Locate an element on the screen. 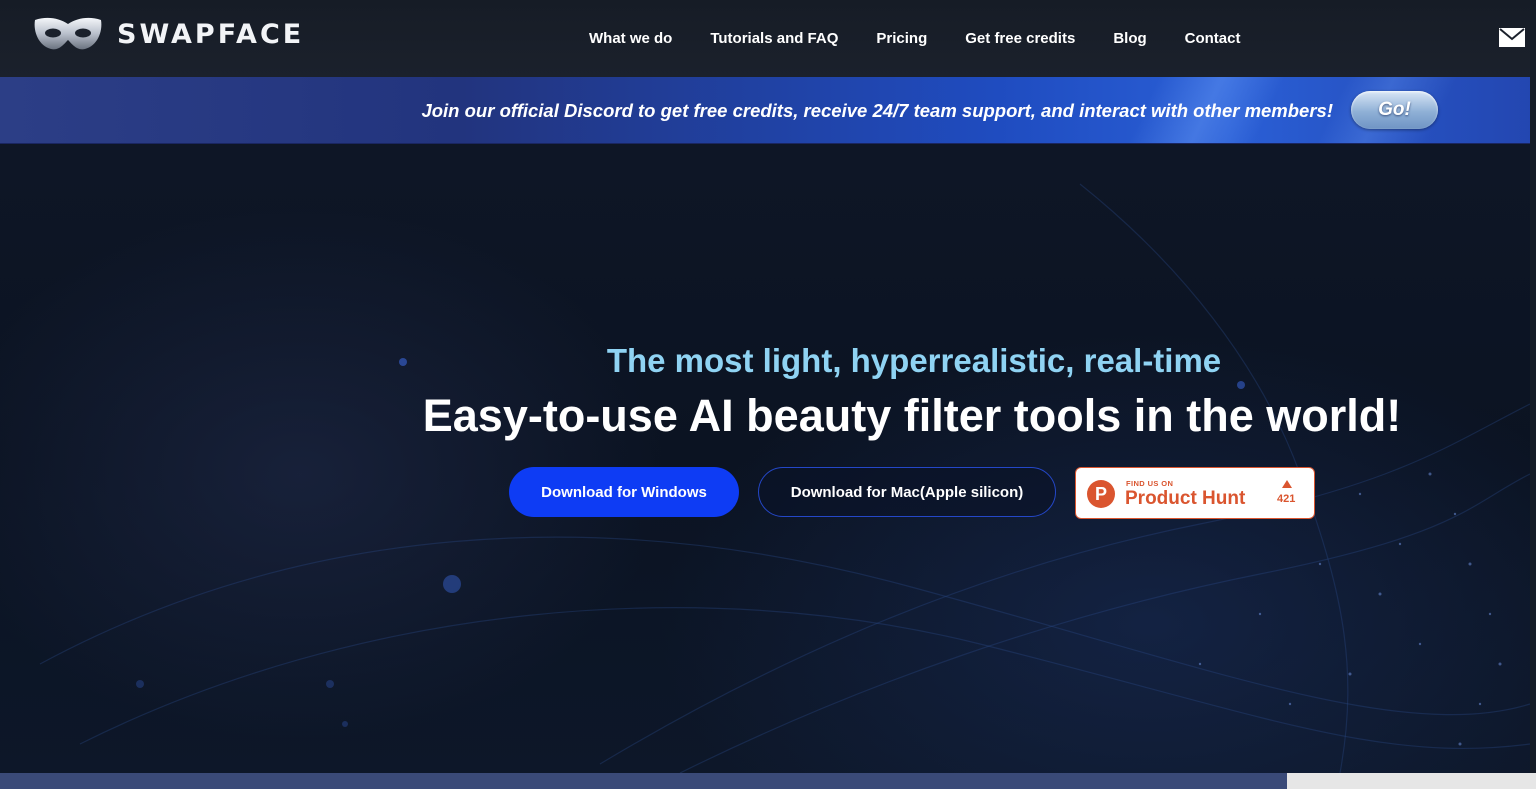  nav-item-tutorials-faq: Tutorials and FAQ is located at coordinates (774, 38).